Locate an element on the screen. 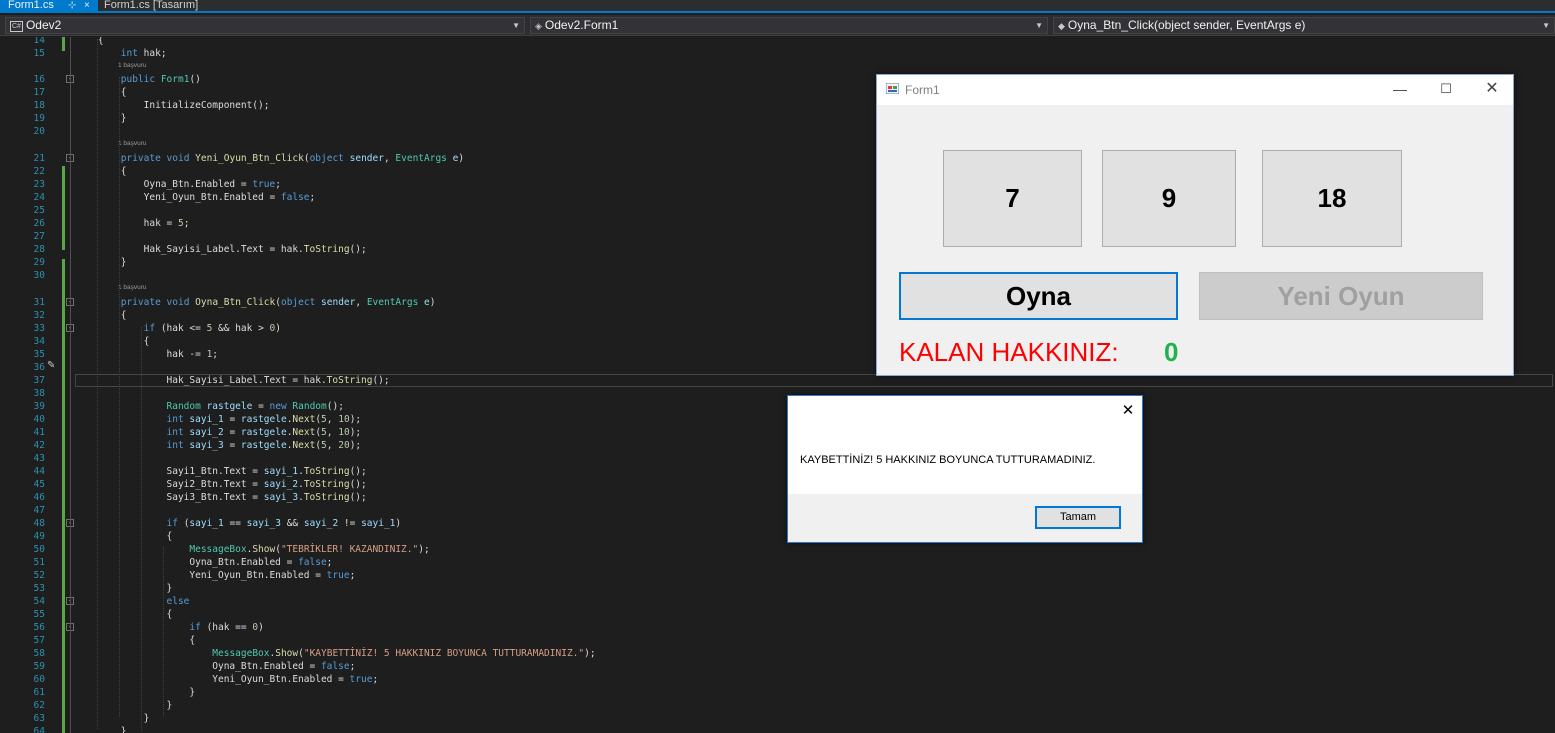 This screenshot has width=1555, height=733. line-number: 46 is located at coordinates (39, 497).